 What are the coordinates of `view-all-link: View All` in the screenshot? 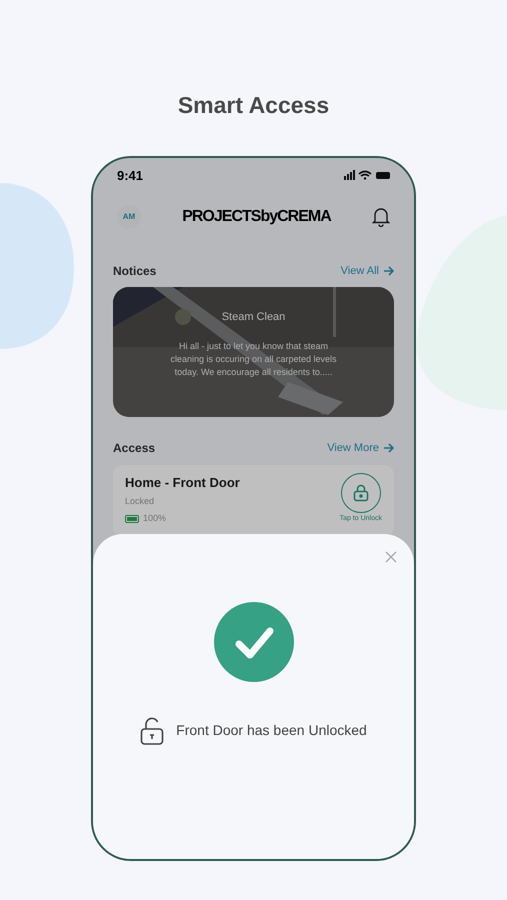 It's located at (367, 271).